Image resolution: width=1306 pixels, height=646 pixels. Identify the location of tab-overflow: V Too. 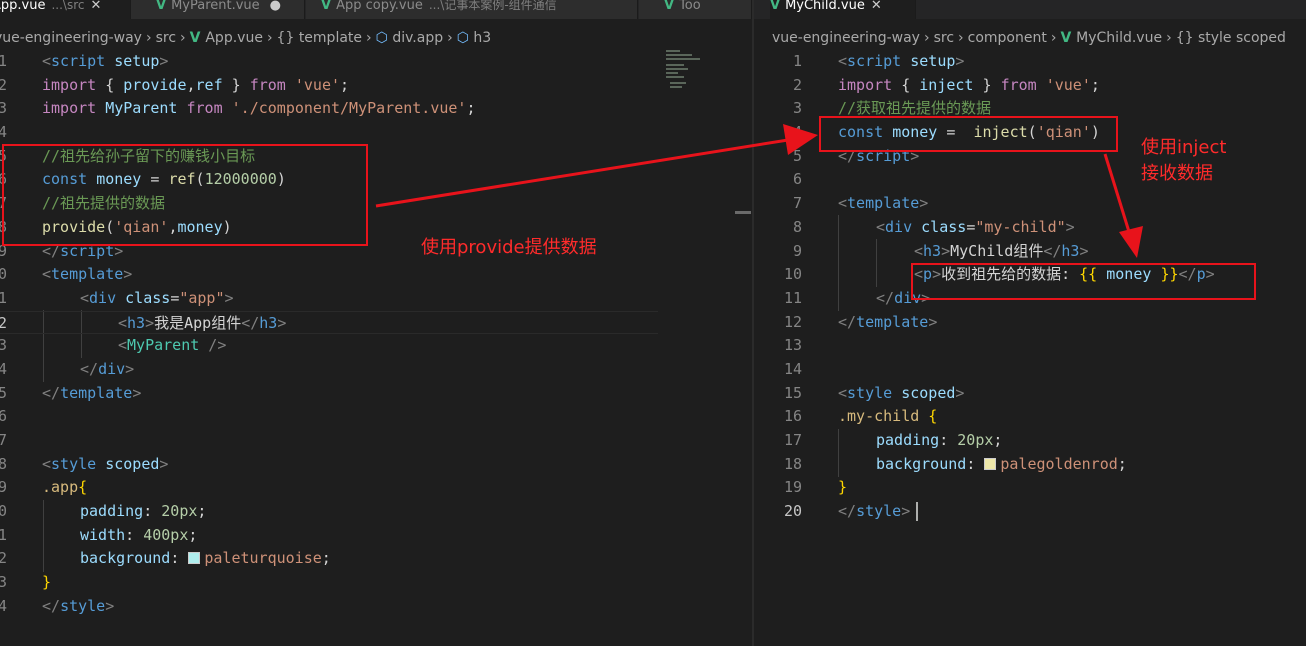
(695, 9).